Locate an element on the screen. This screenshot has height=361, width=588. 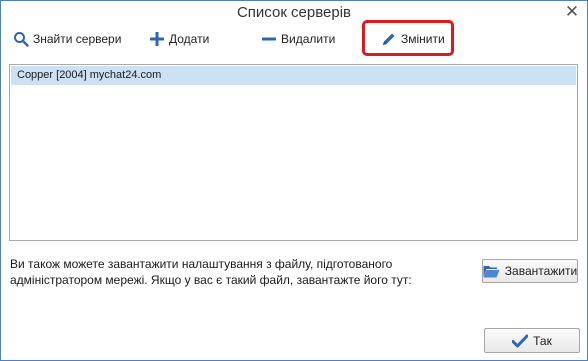
delete-label: Видалити is located at coordinates (308, 39).